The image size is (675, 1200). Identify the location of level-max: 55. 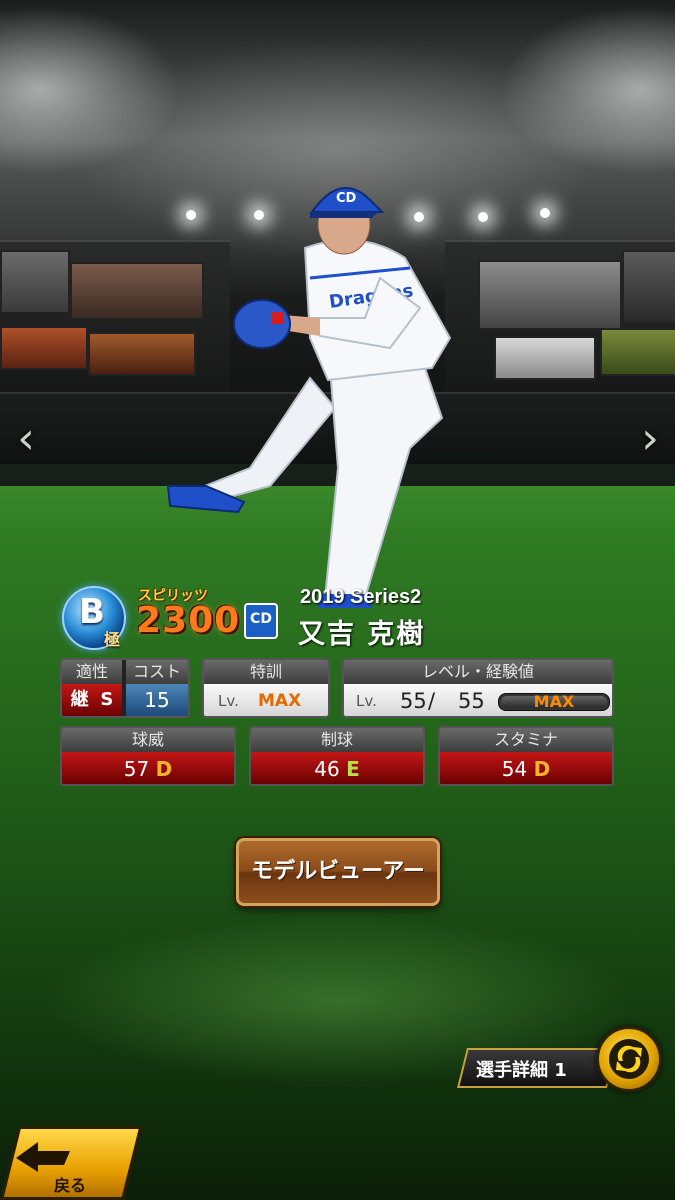
(471, 701).